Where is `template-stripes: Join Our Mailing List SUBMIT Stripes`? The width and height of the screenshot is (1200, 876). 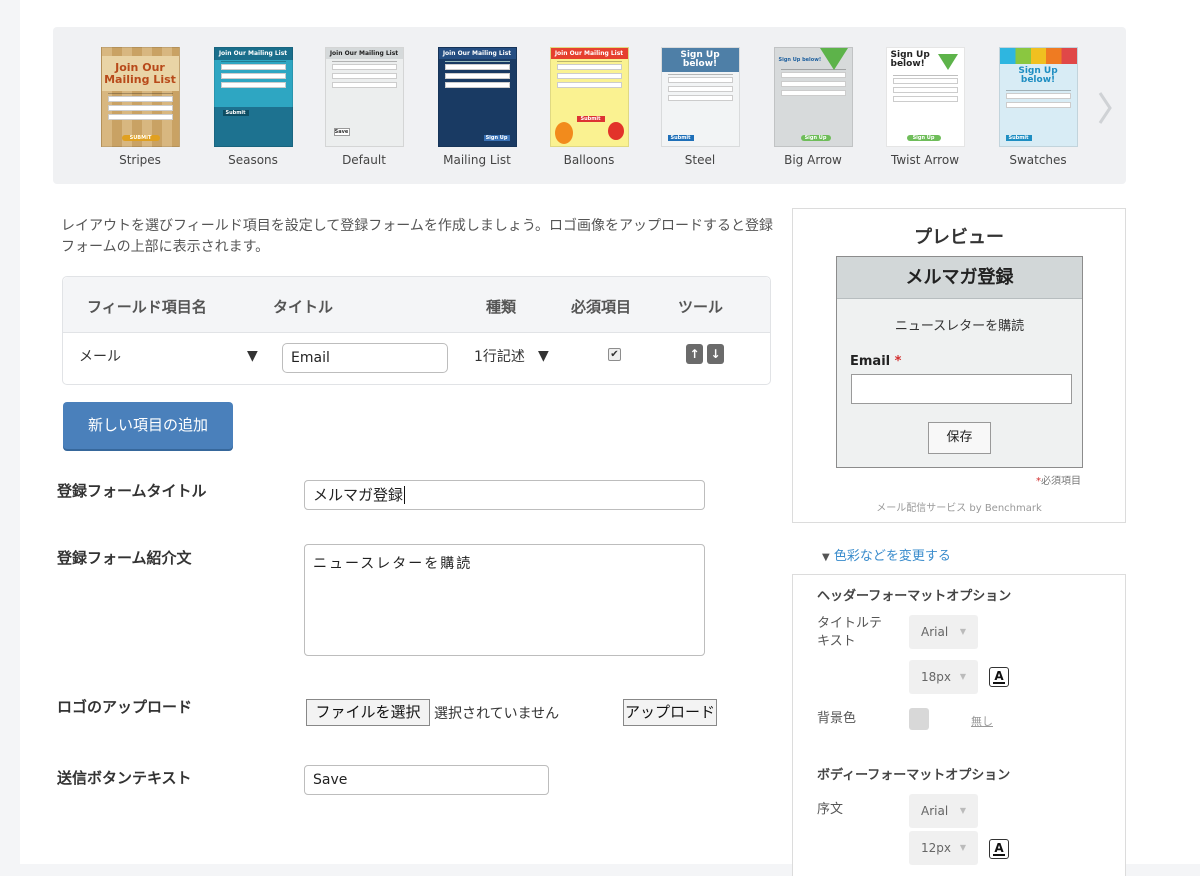
template-stripes: Join Our Mailing List SUBMIT Stripes is located at coordinates (140, 107).